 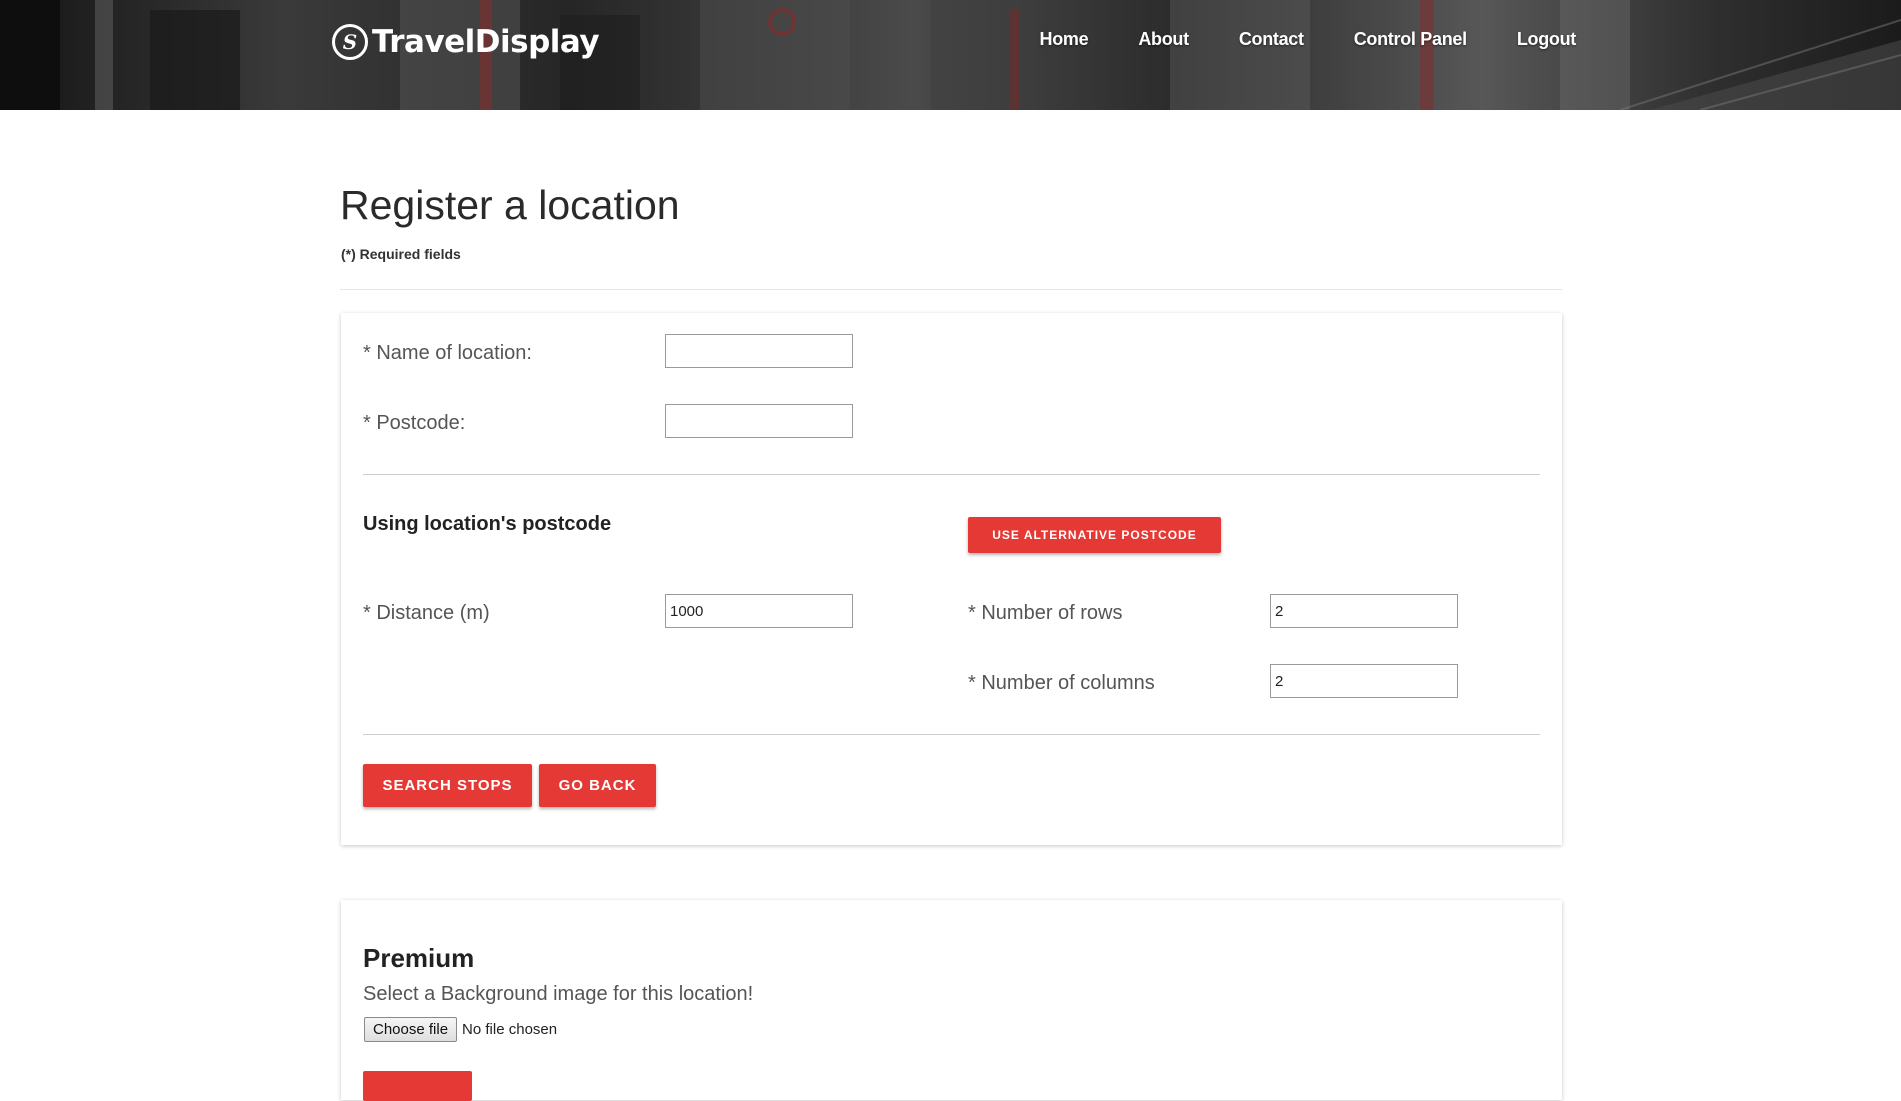 I want to click on nav-link-about: About, so click(x=1163, y=39).